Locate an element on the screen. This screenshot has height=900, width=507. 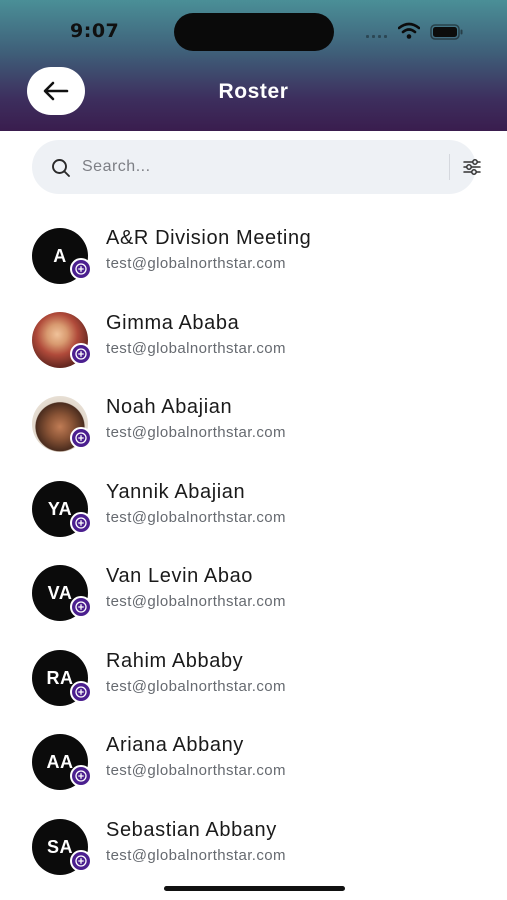
contact-name: Ariana Abbany is located at coordinates (175, 745).